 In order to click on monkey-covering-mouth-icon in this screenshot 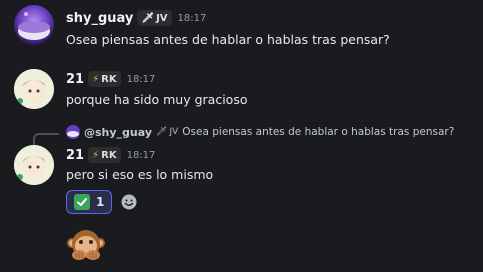, I will do `click(86, 245)`.